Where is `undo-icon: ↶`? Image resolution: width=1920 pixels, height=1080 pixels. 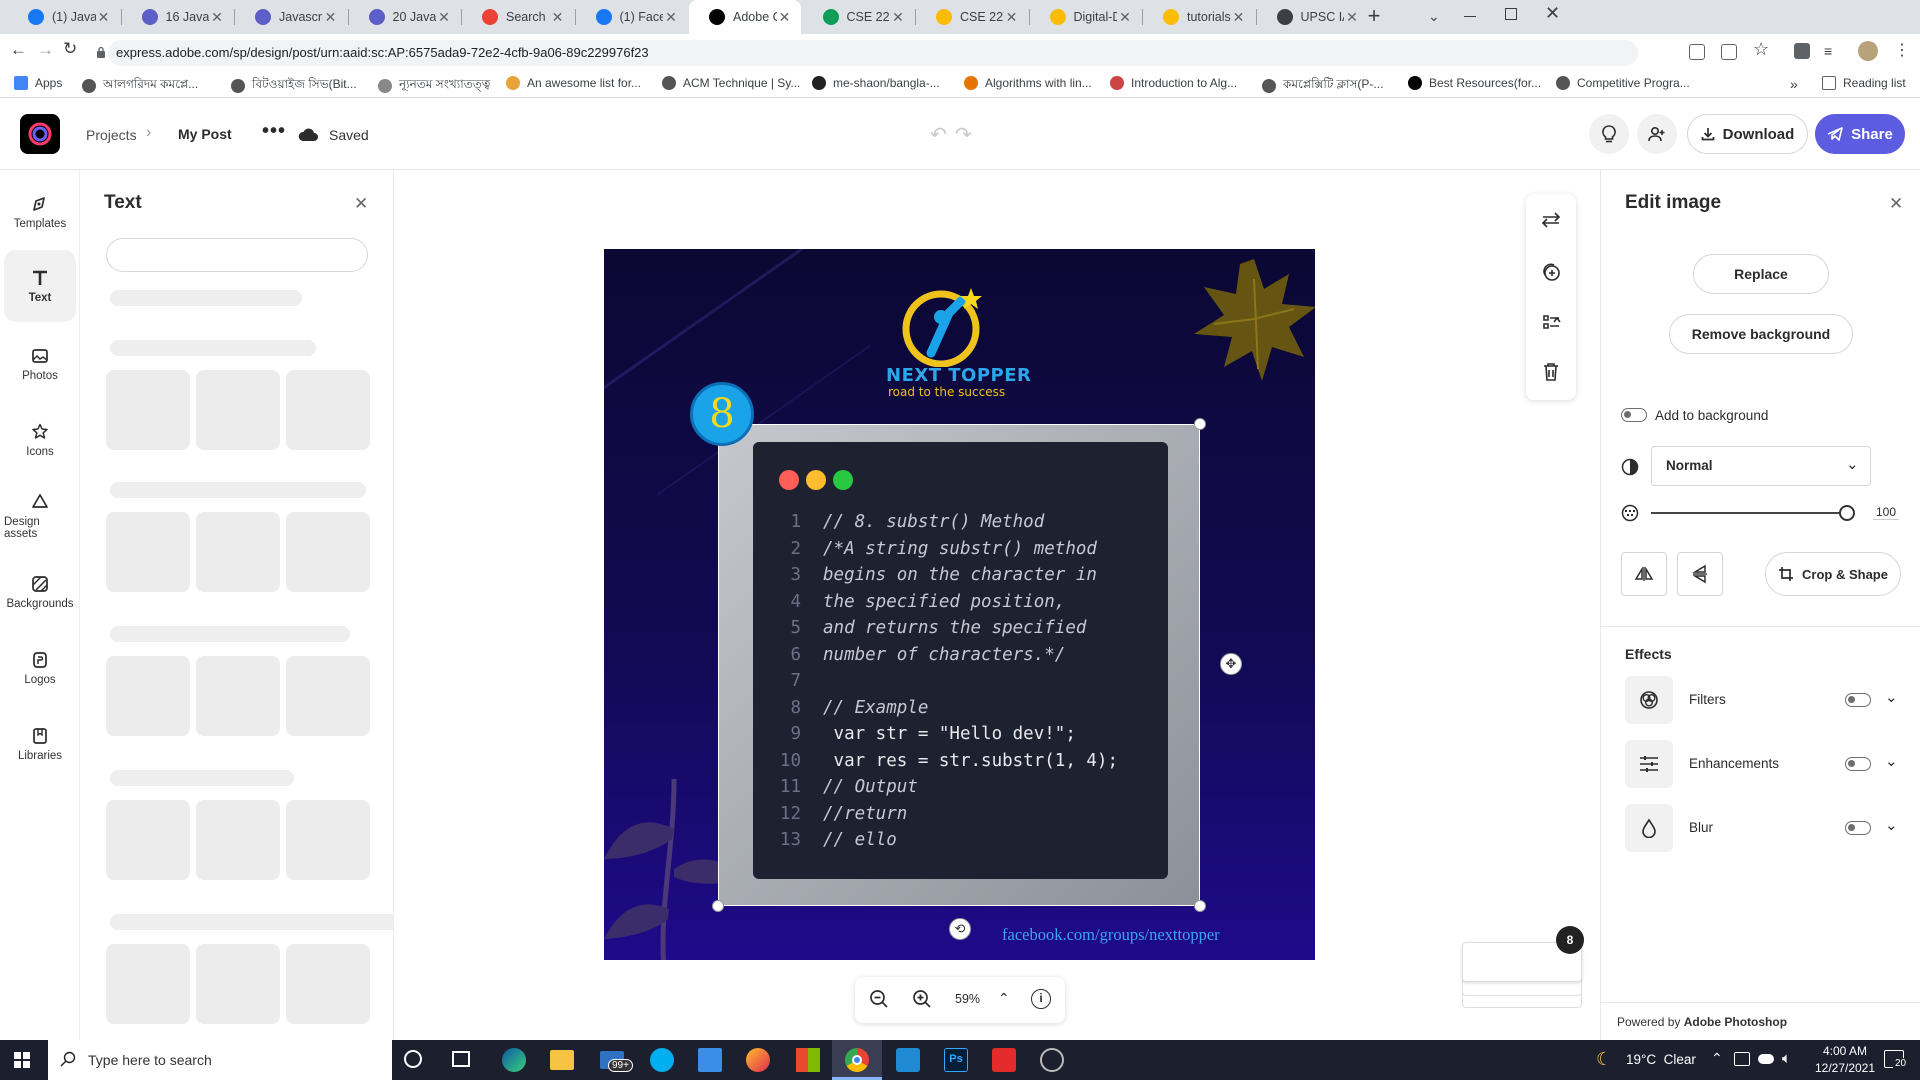 undo-icon: ↶ is located at coordinates (938, 134).